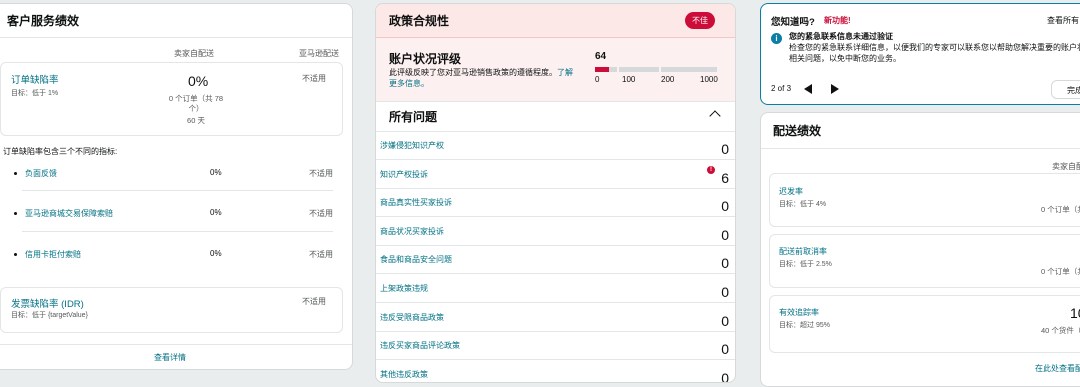 The height and width of the screenshot is (387, 1080). What do you see at coordinates (555, 146) in the screenshot?
I see `issue-row: 涉嫌侵犯知识产权 0` at bounding box center [555, 146].